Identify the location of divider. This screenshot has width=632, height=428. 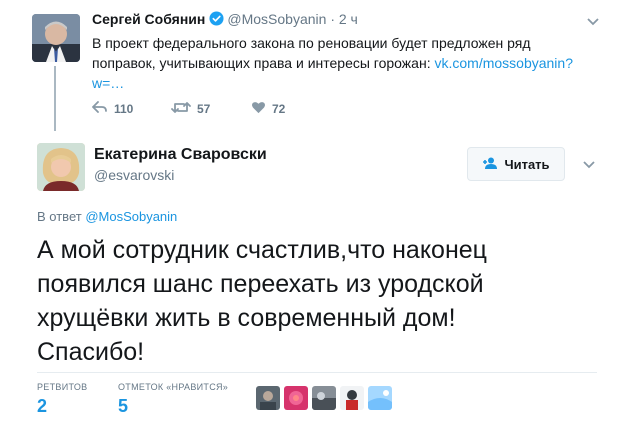
(317, 372).